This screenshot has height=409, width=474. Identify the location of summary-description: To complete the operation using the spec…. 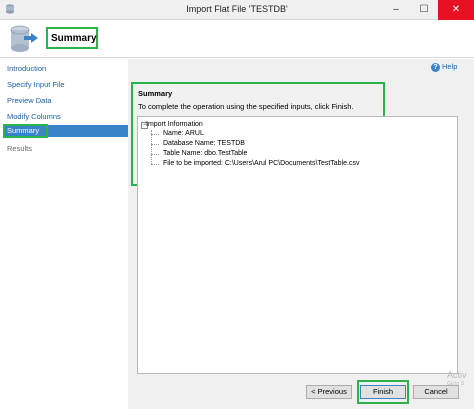
(246, 106).